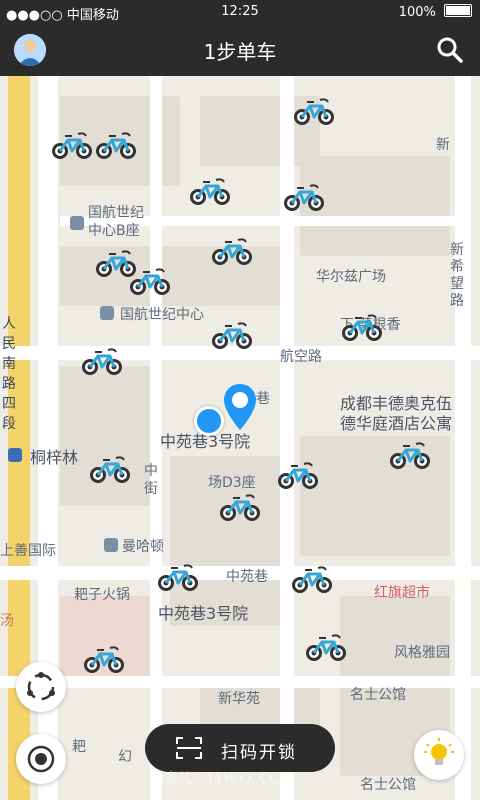  Describe the element at coordinates (203, 613) in the screenshot. I see `label-zhongyuan-2: 中苑巷3号院` at that location.